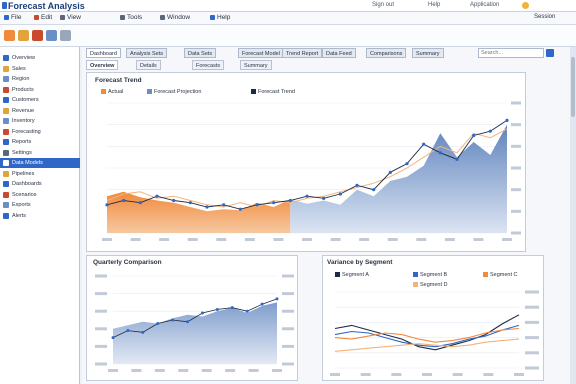  Describe the element at coordinates (40, 100) in the screenshot. I see `sidebar-item-customers: Customers` at that location.